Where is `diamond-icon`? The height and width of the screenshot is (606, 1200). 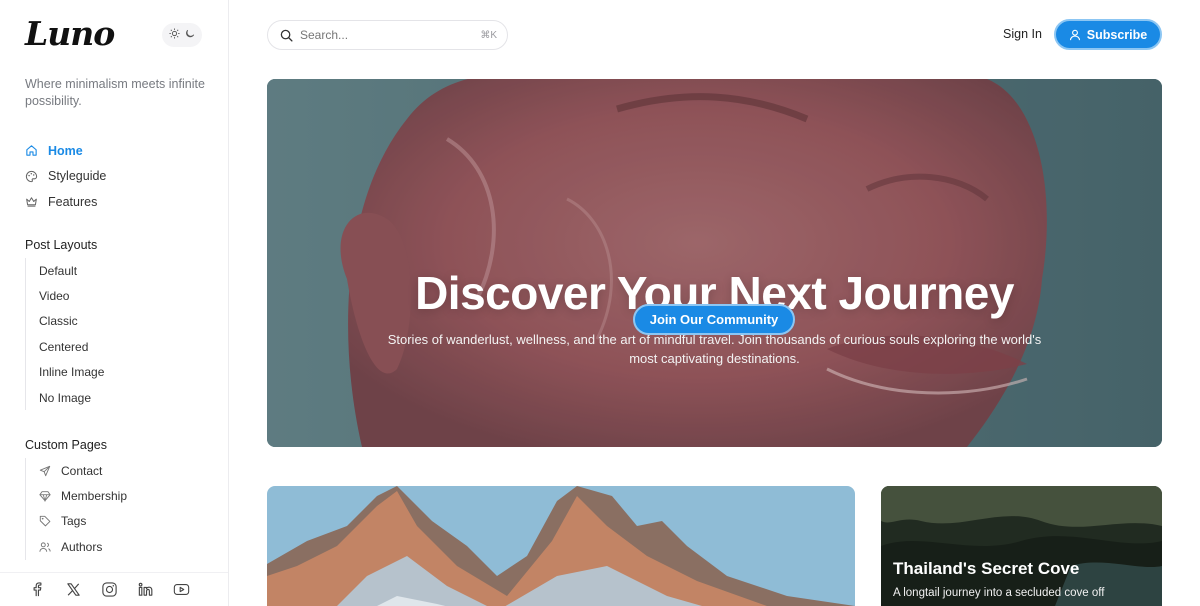 diamond-icon is located at coordinates (45, 496).